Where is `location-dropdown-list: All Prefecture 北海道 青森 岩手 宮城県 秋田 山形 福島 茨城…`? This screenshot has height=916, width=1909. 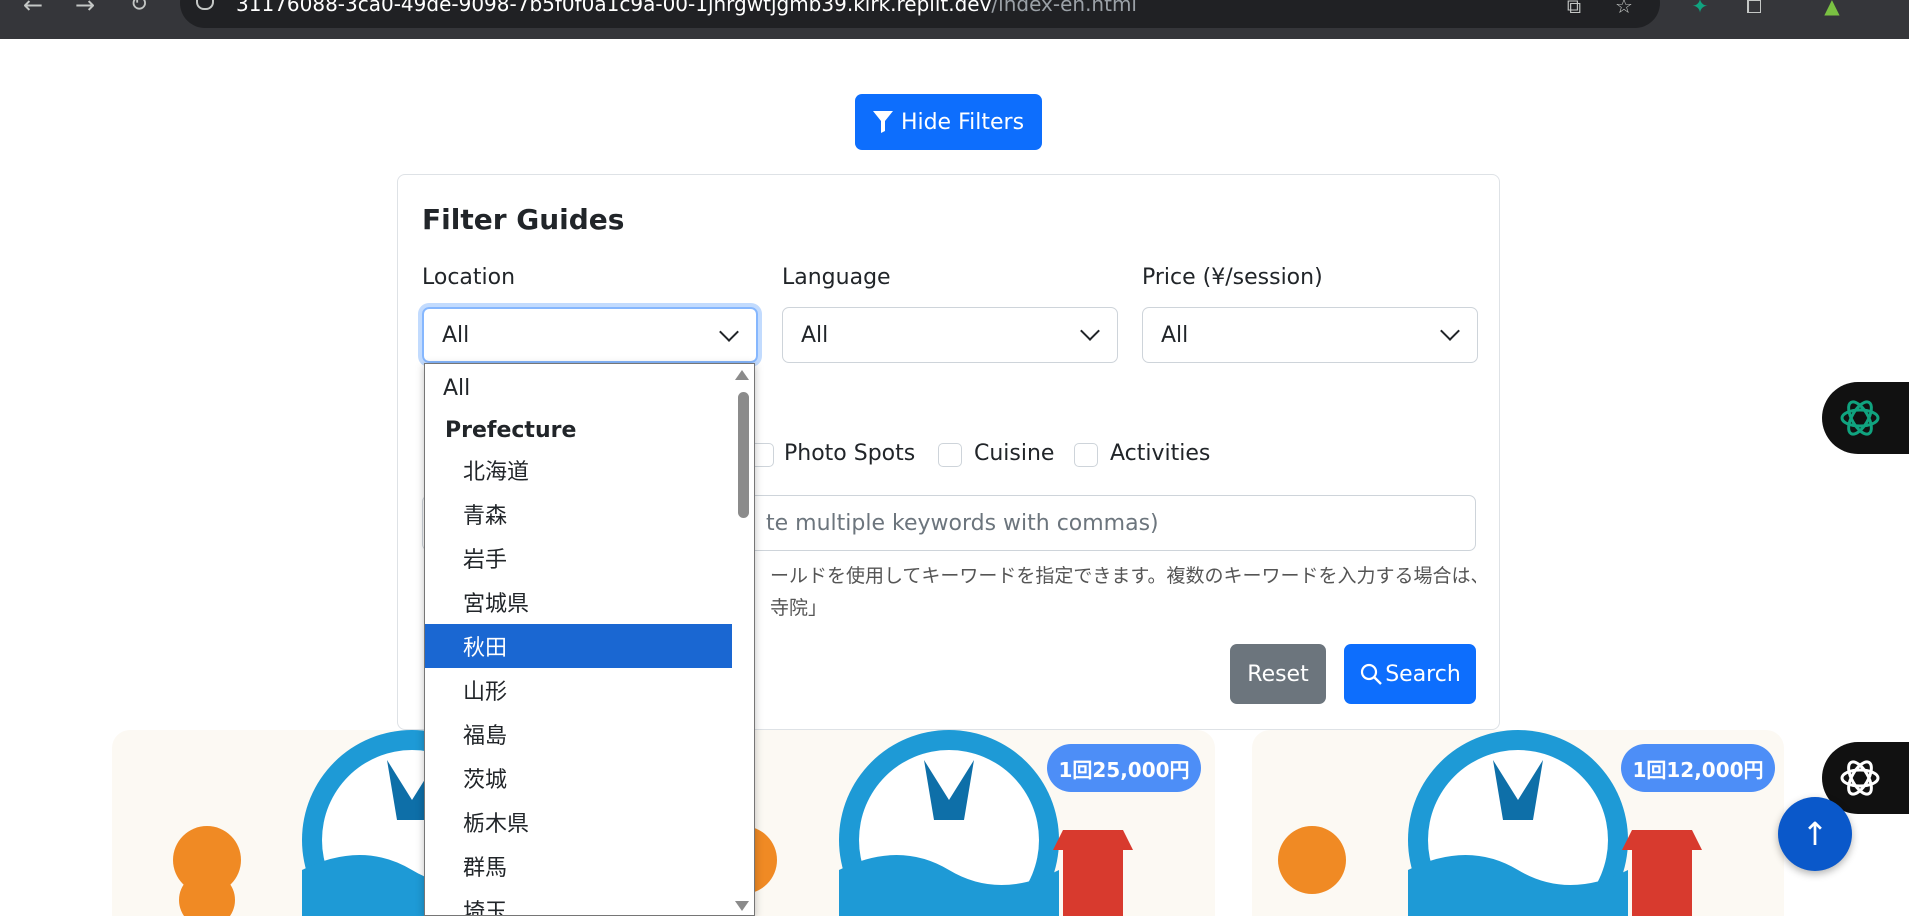 location-dropdown-list: All Prefecture 北海道 青森 岩手 宮城県 秋田 山形 福島 茨城… is located at coordinates (589, 639).